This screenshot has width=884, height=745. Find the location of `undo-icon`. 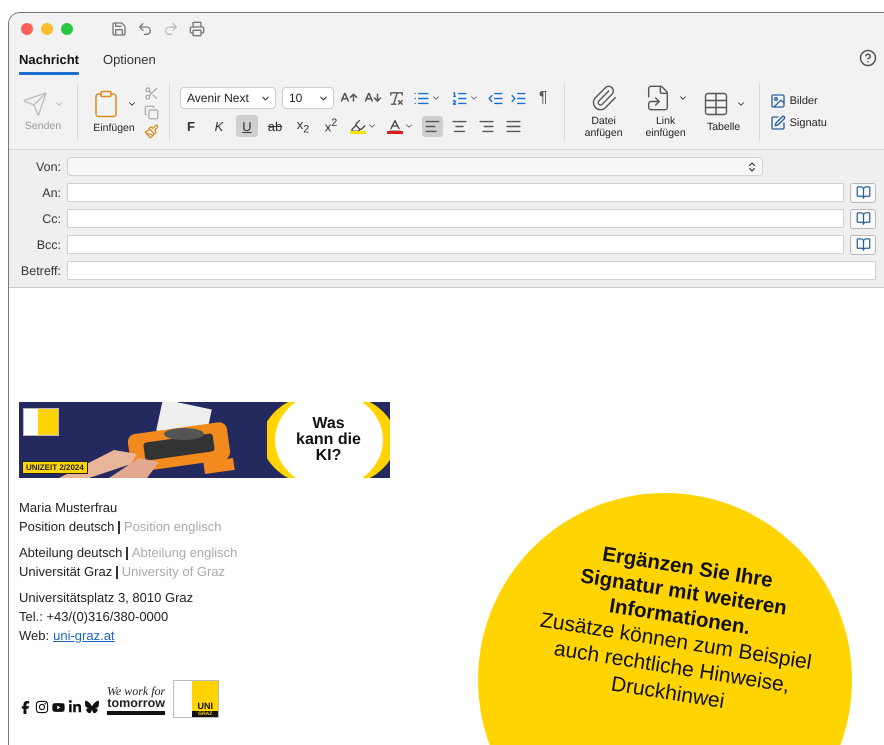

undo-icon is located at coordinates (145, 29).